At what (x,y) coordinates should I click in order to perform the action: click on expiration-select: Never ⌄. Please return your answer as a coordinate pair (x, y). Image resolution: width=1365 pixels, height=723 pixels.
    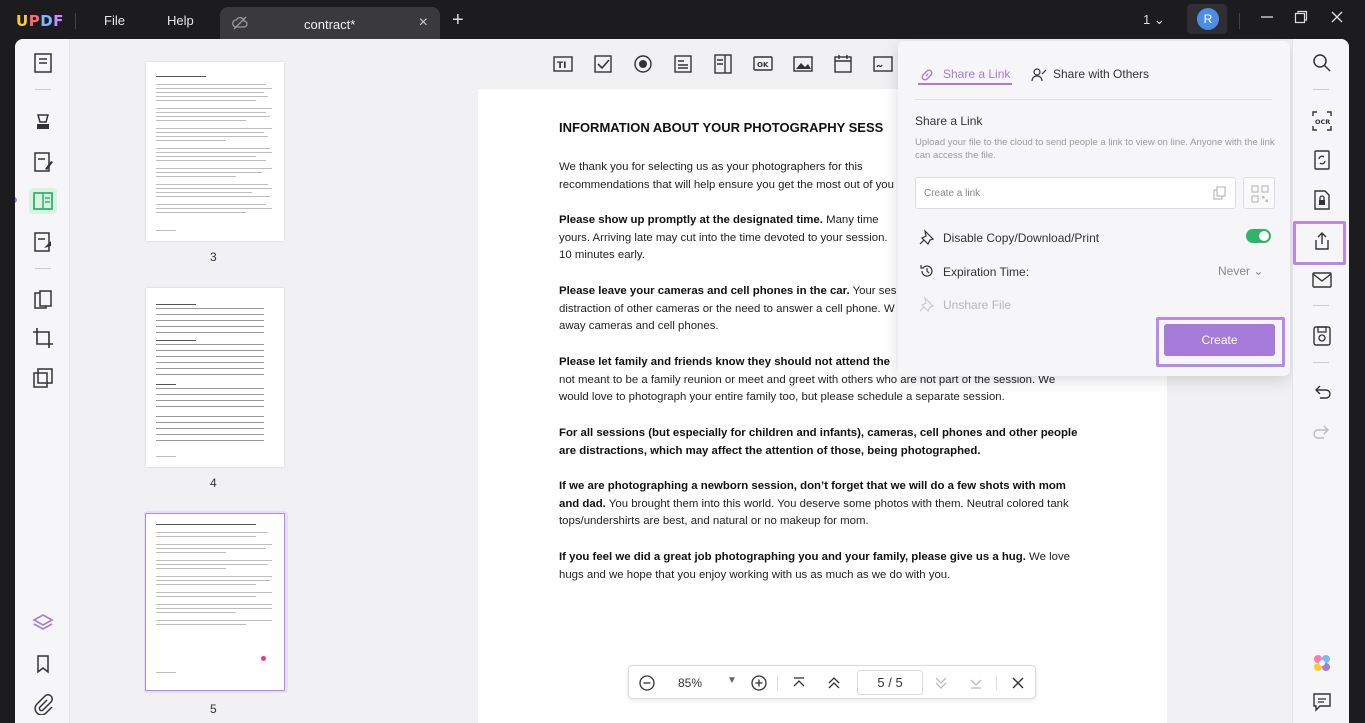
    Looking at the image, I should click on (1240, 271).